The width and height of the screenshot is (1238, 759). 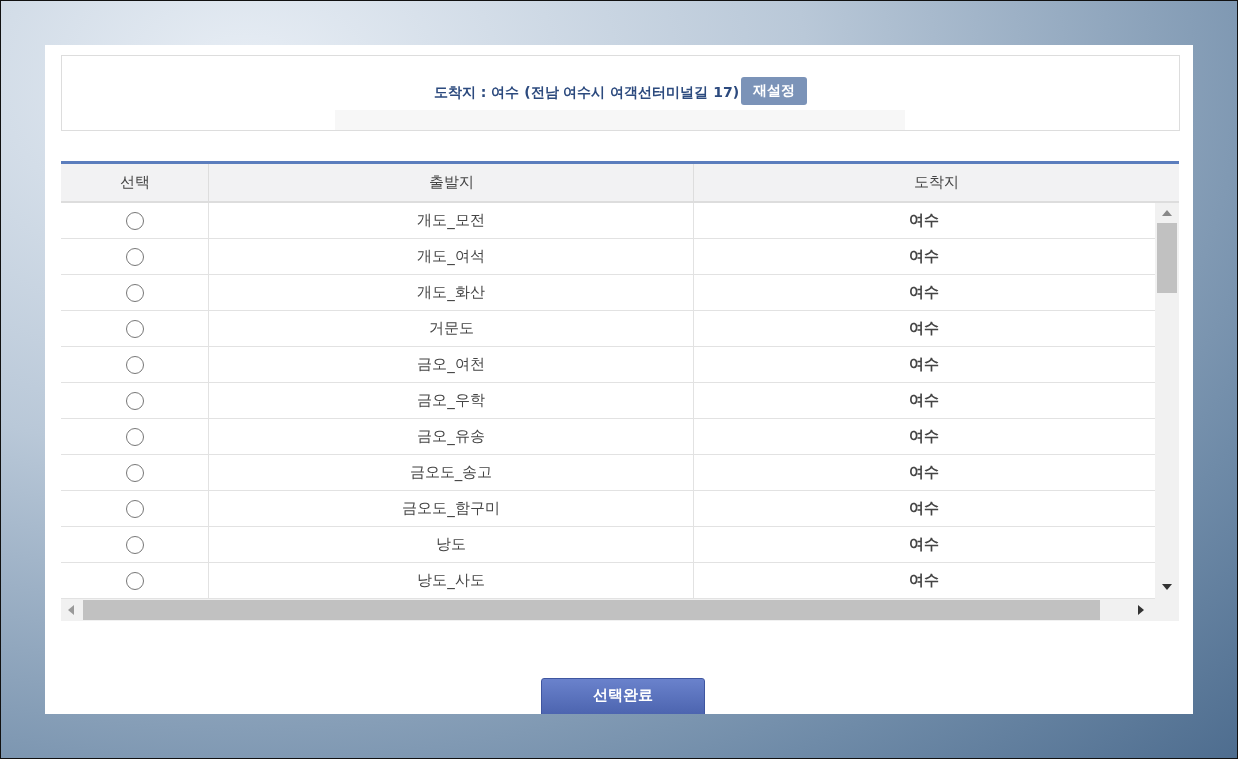 What do you see at coordinates (450, 400) in the screenshot?
I see `table-cell: 금오_우학` at bounding box center [450, 400].